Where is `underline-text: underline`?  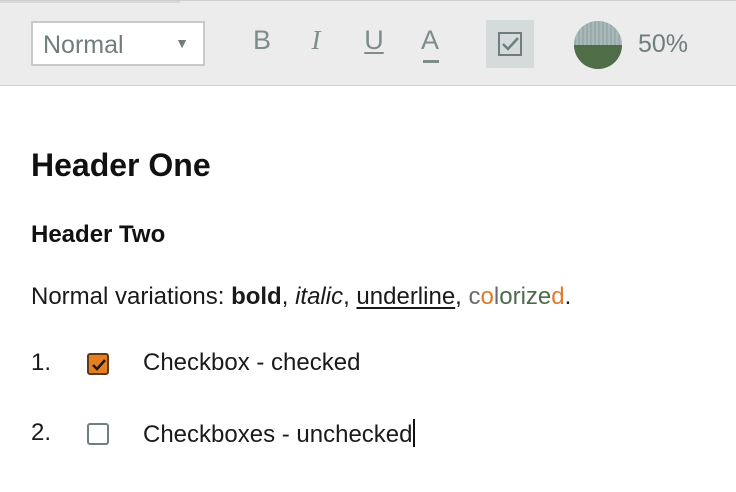 underline-text: underline is located at coordinates (406, 296).